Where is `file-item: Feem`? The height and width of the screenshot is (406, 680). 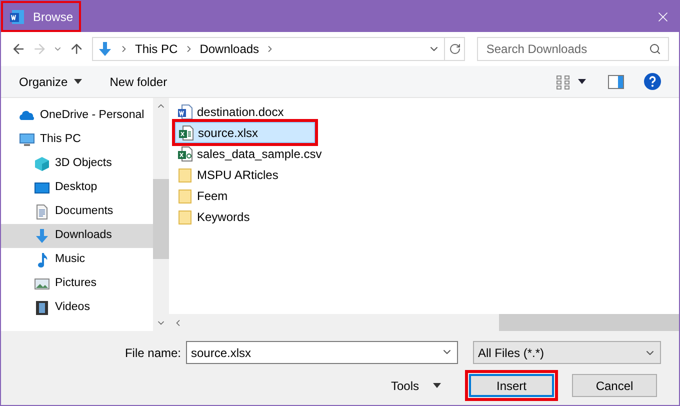
file-item: Feem is located at coordinates (245, 195).